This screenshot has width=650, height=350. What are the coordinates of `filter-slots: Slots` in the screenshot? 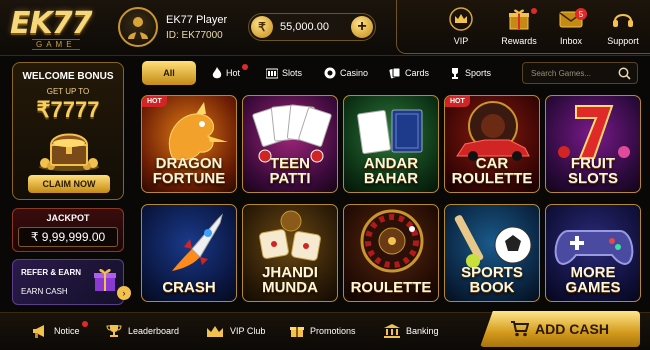 It's located at (284, 73).